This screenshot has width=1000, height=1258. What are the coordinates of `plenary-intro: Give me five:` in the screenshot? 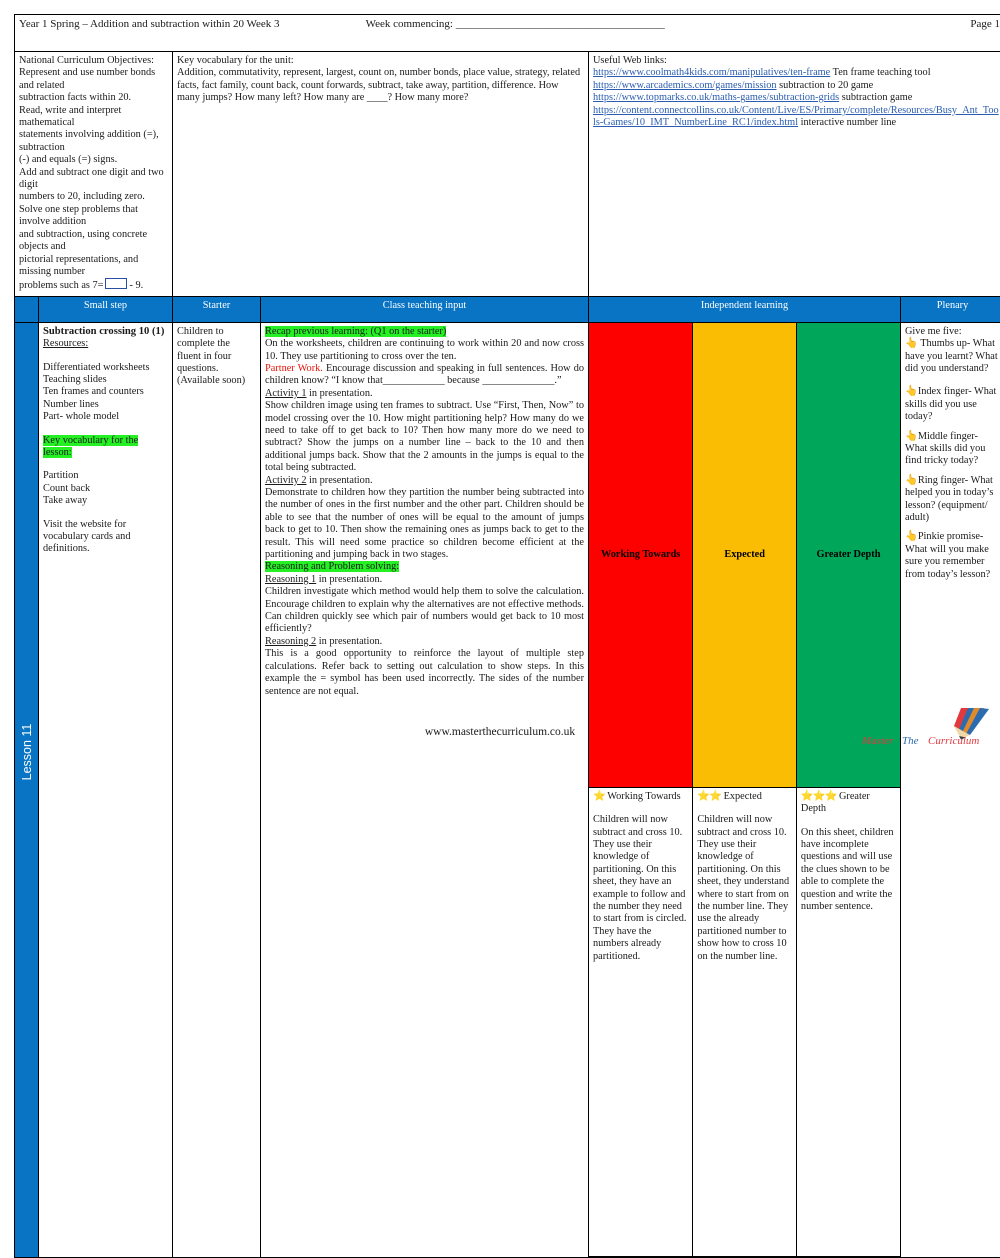 It's located at (952, 332).